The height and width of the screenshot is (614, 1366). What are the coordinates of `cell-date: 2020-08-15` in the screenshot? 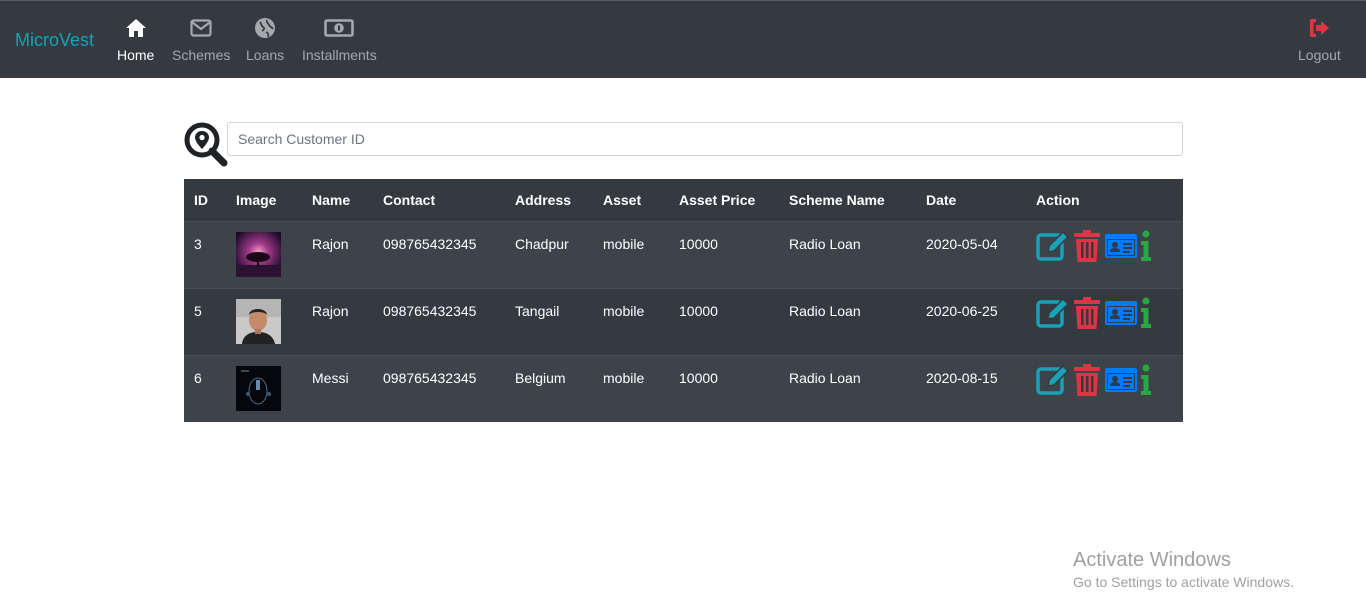 It's located at (971, 388).